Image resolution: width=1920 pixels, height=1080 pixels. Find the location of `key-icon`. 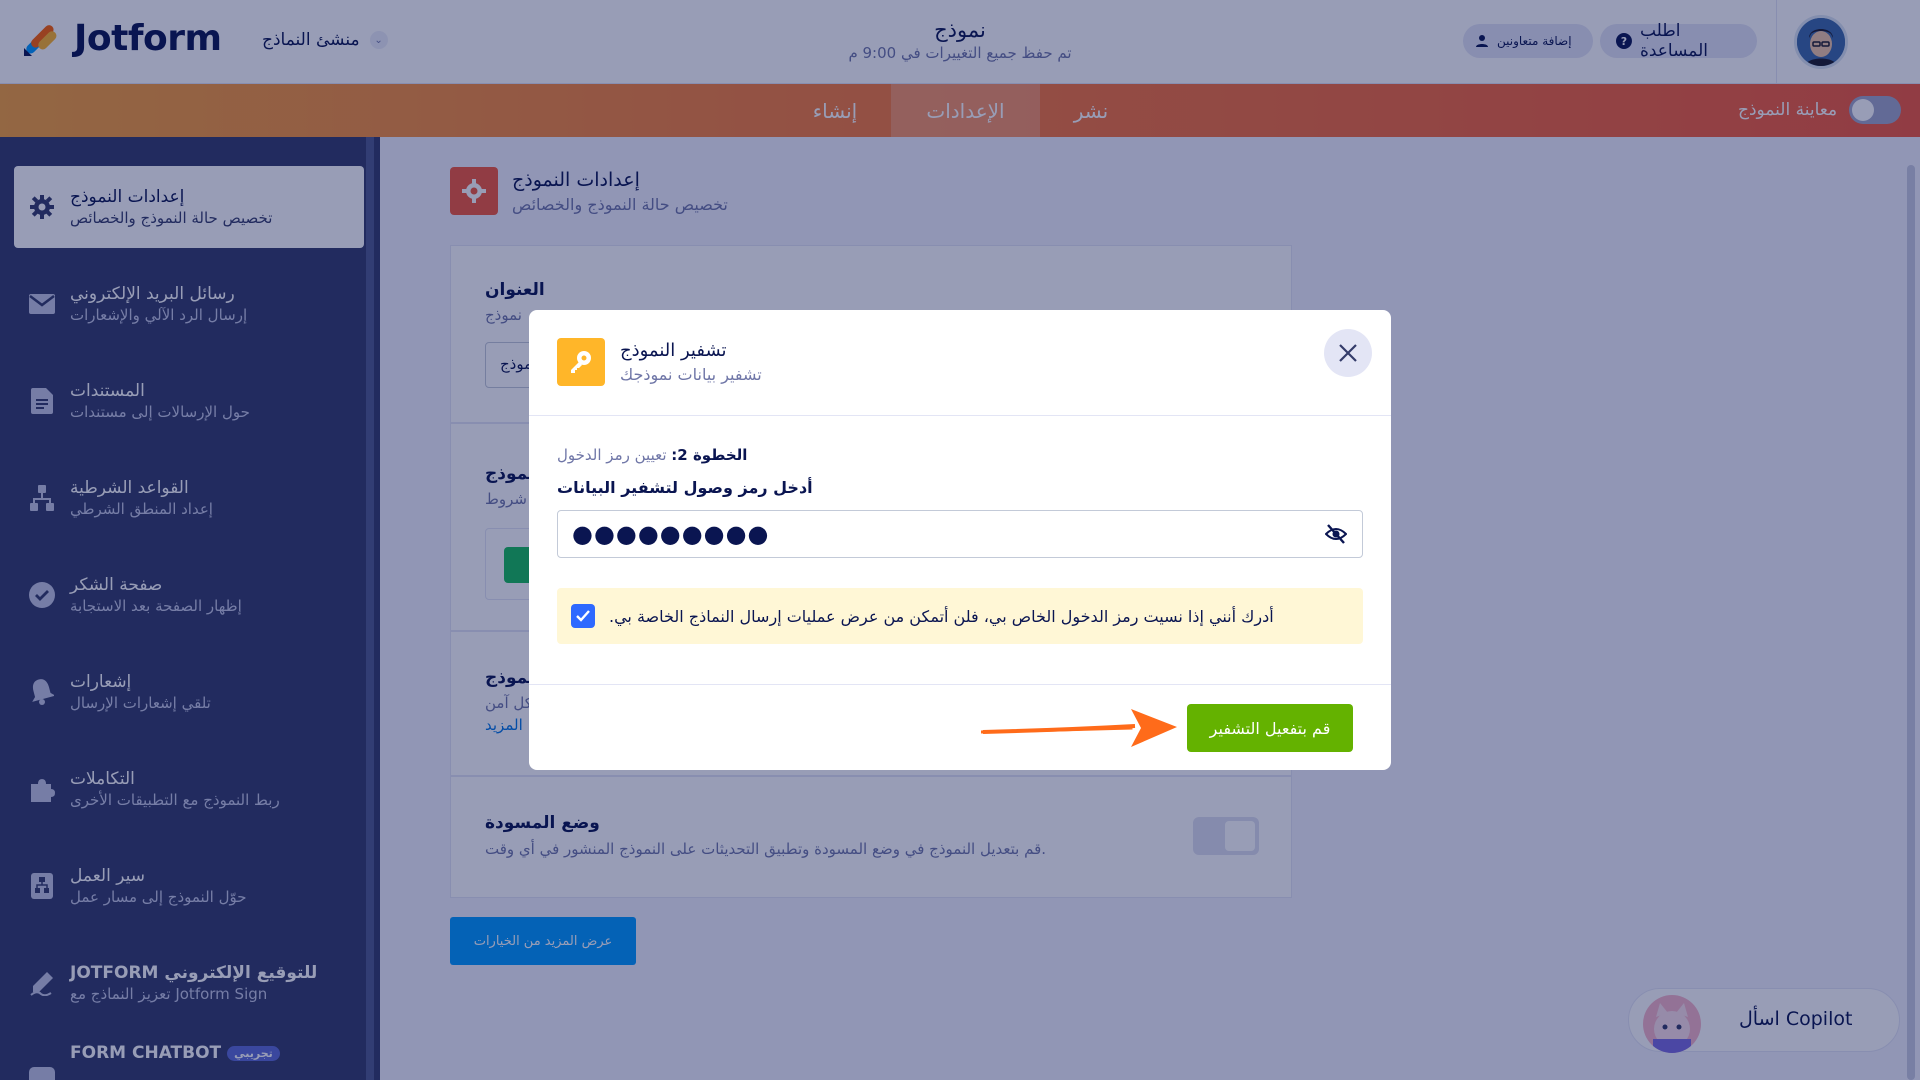

key-icon is located at coordinates (581, 362).